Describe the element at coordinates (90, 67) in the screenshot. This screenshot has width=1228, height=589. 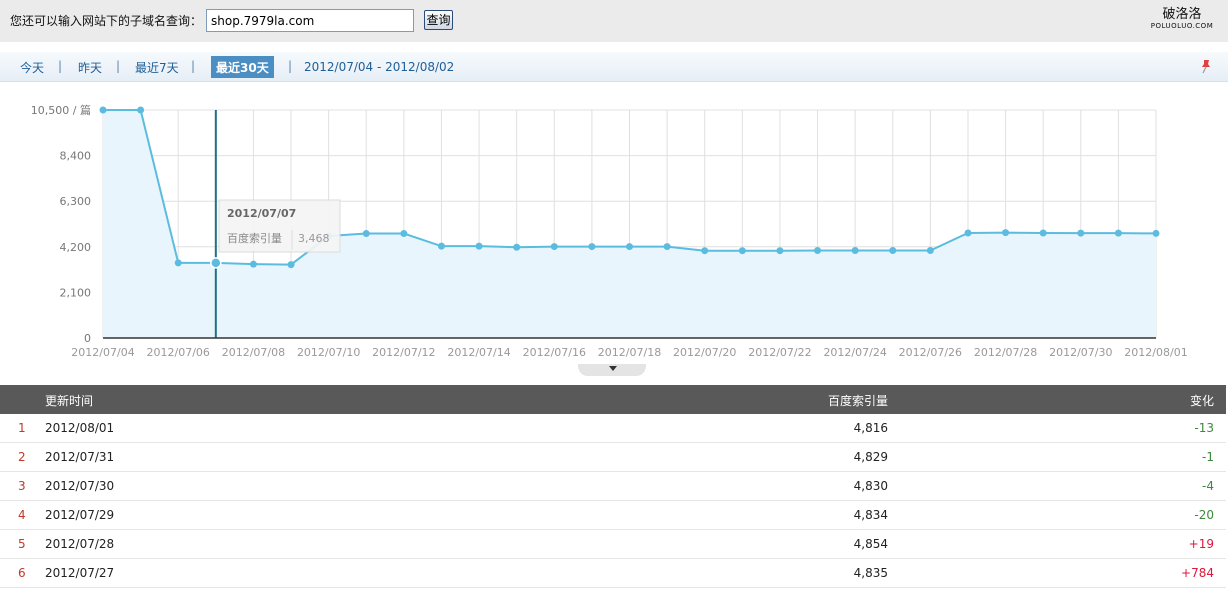
I see `tab-yesterday: 昨天` at that location.